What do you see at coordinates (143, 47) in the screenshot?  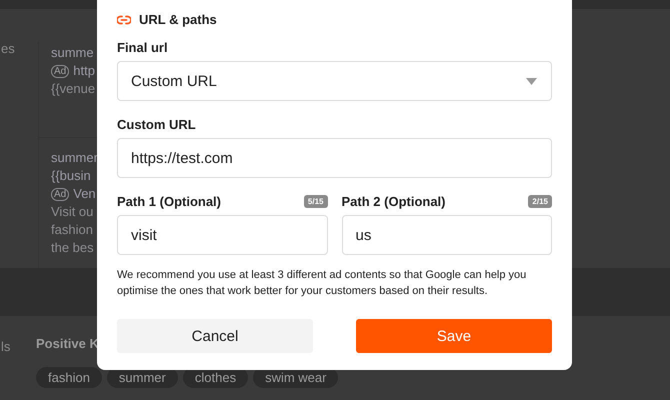 I see `field-label: Final url` at bounding box center [143, 47].